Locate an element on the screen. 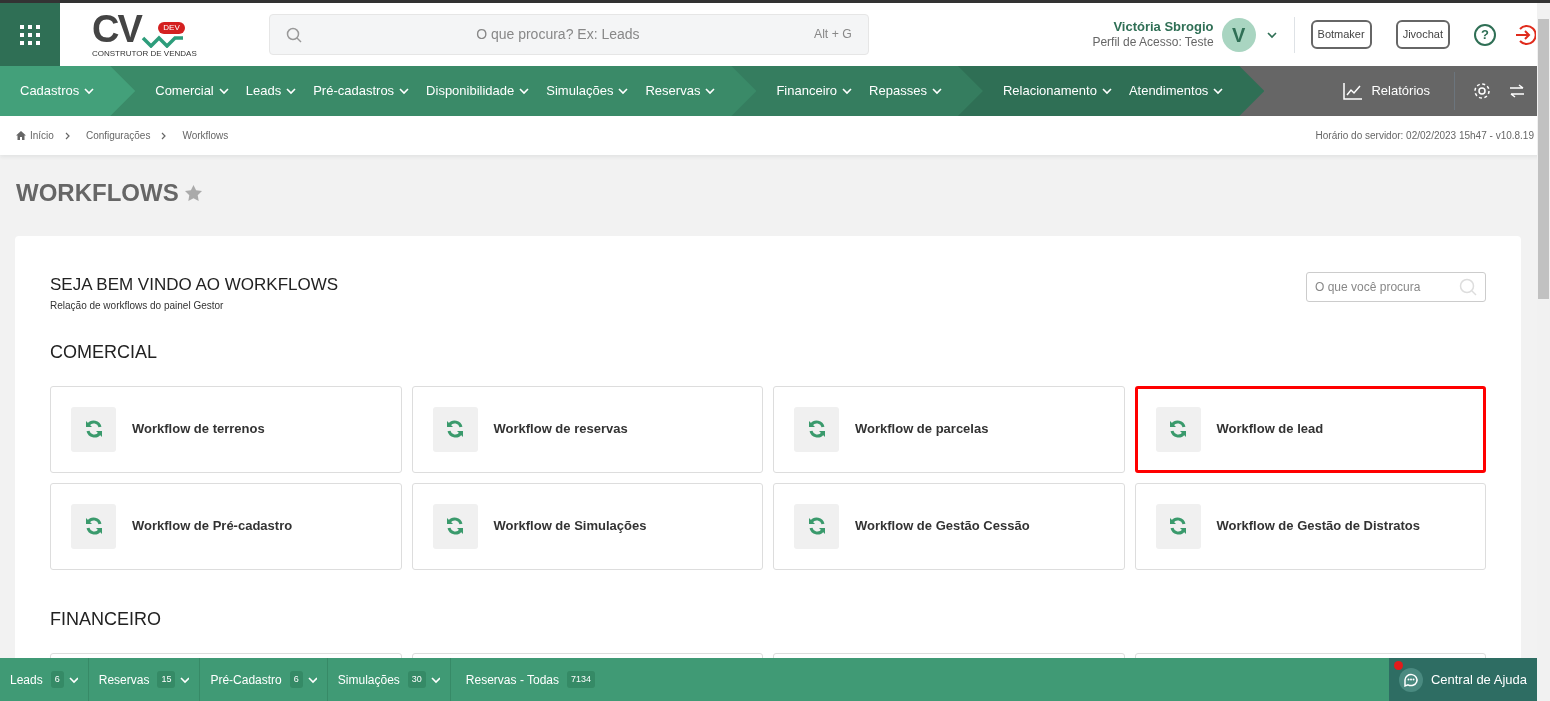  logout-icon is located at coordinates (1525, 34).